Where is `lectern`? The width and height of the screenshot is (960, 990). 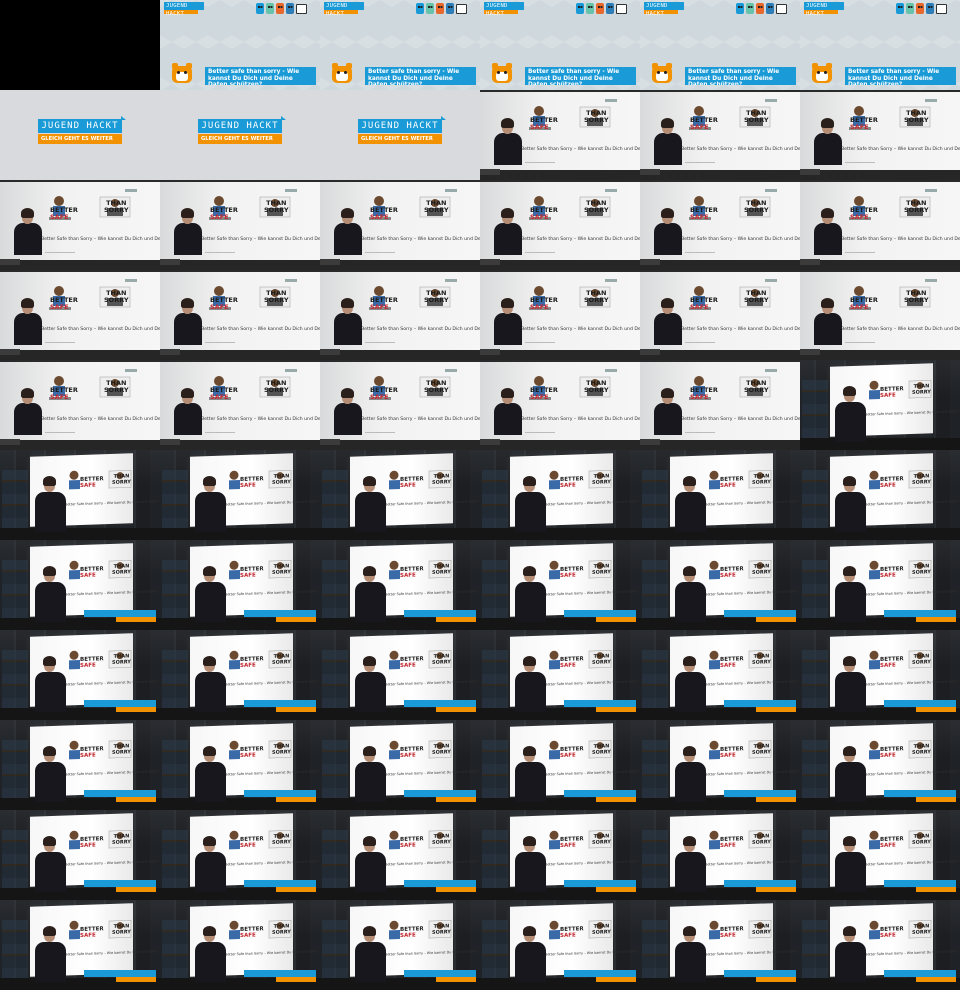
lectern is located at coordinates (240, 534).